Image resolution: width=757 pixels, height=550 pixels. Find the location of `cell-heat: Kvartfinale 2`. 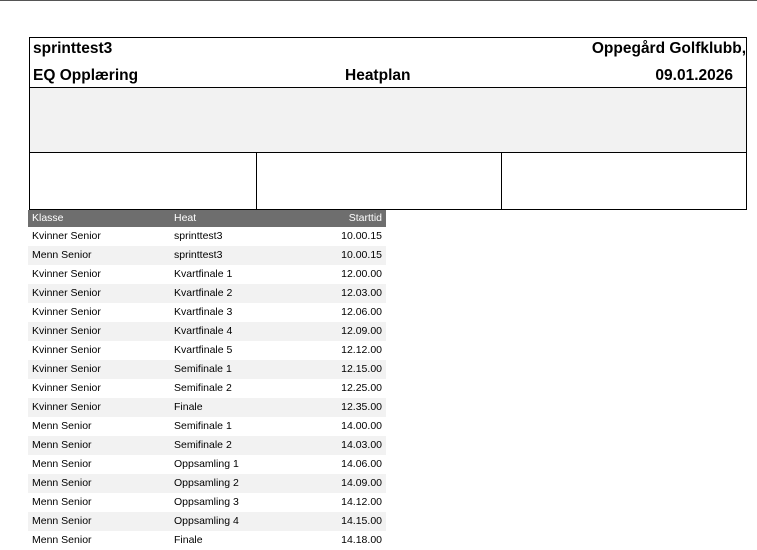

cell-heat: Kvartfinale 2 is located at coordinates (229, 293).